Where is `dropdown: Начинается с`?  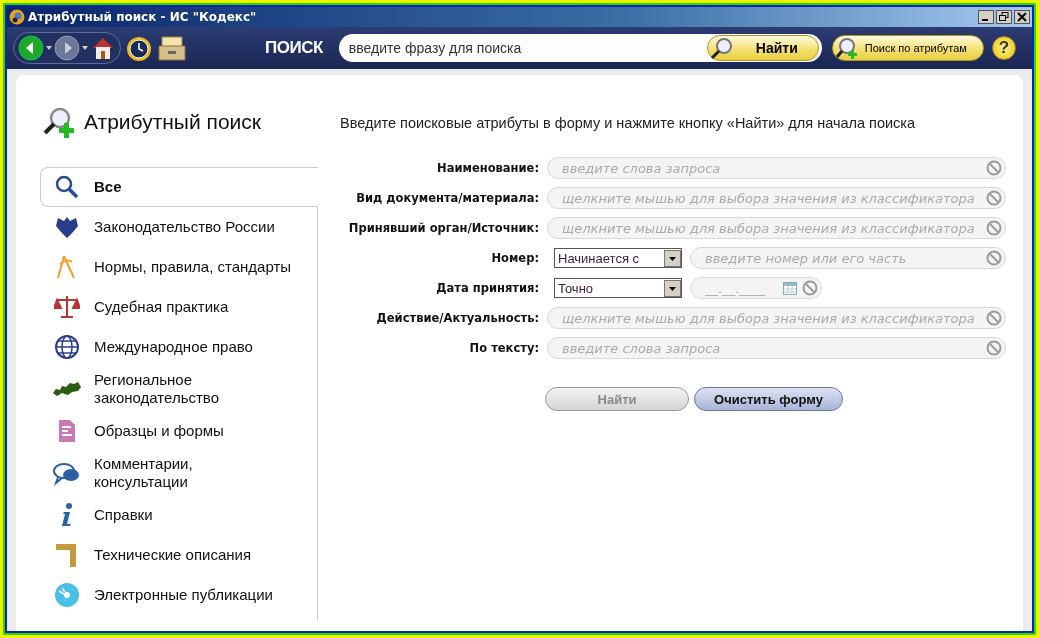 dropdown: Начинается с is located at coordinates (618, 258).